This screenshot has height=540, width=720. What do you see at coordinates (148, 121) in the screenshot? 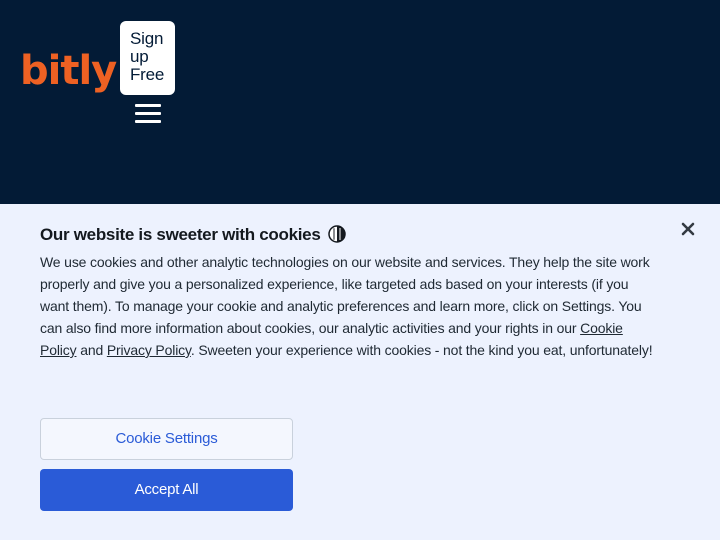
I see `menu-bar-bottom` at bounding box center [148, 121].